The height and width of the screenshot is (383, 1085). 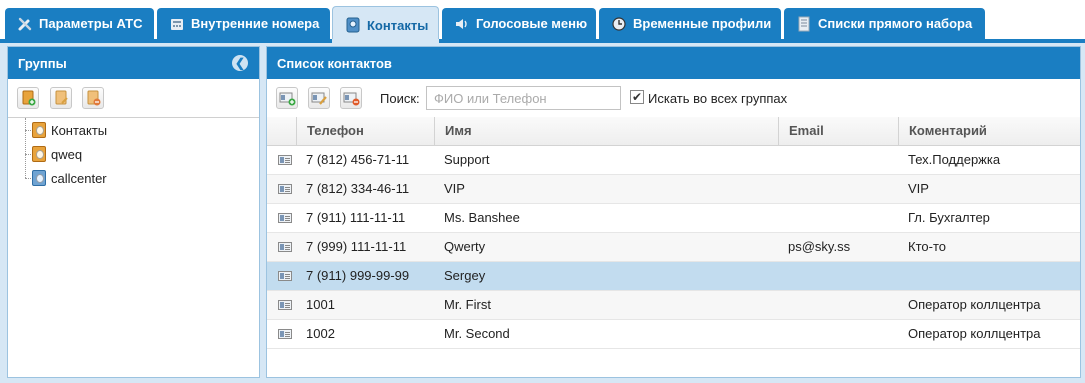 I want to click on contacts-icon, so click(x=353, y=25).